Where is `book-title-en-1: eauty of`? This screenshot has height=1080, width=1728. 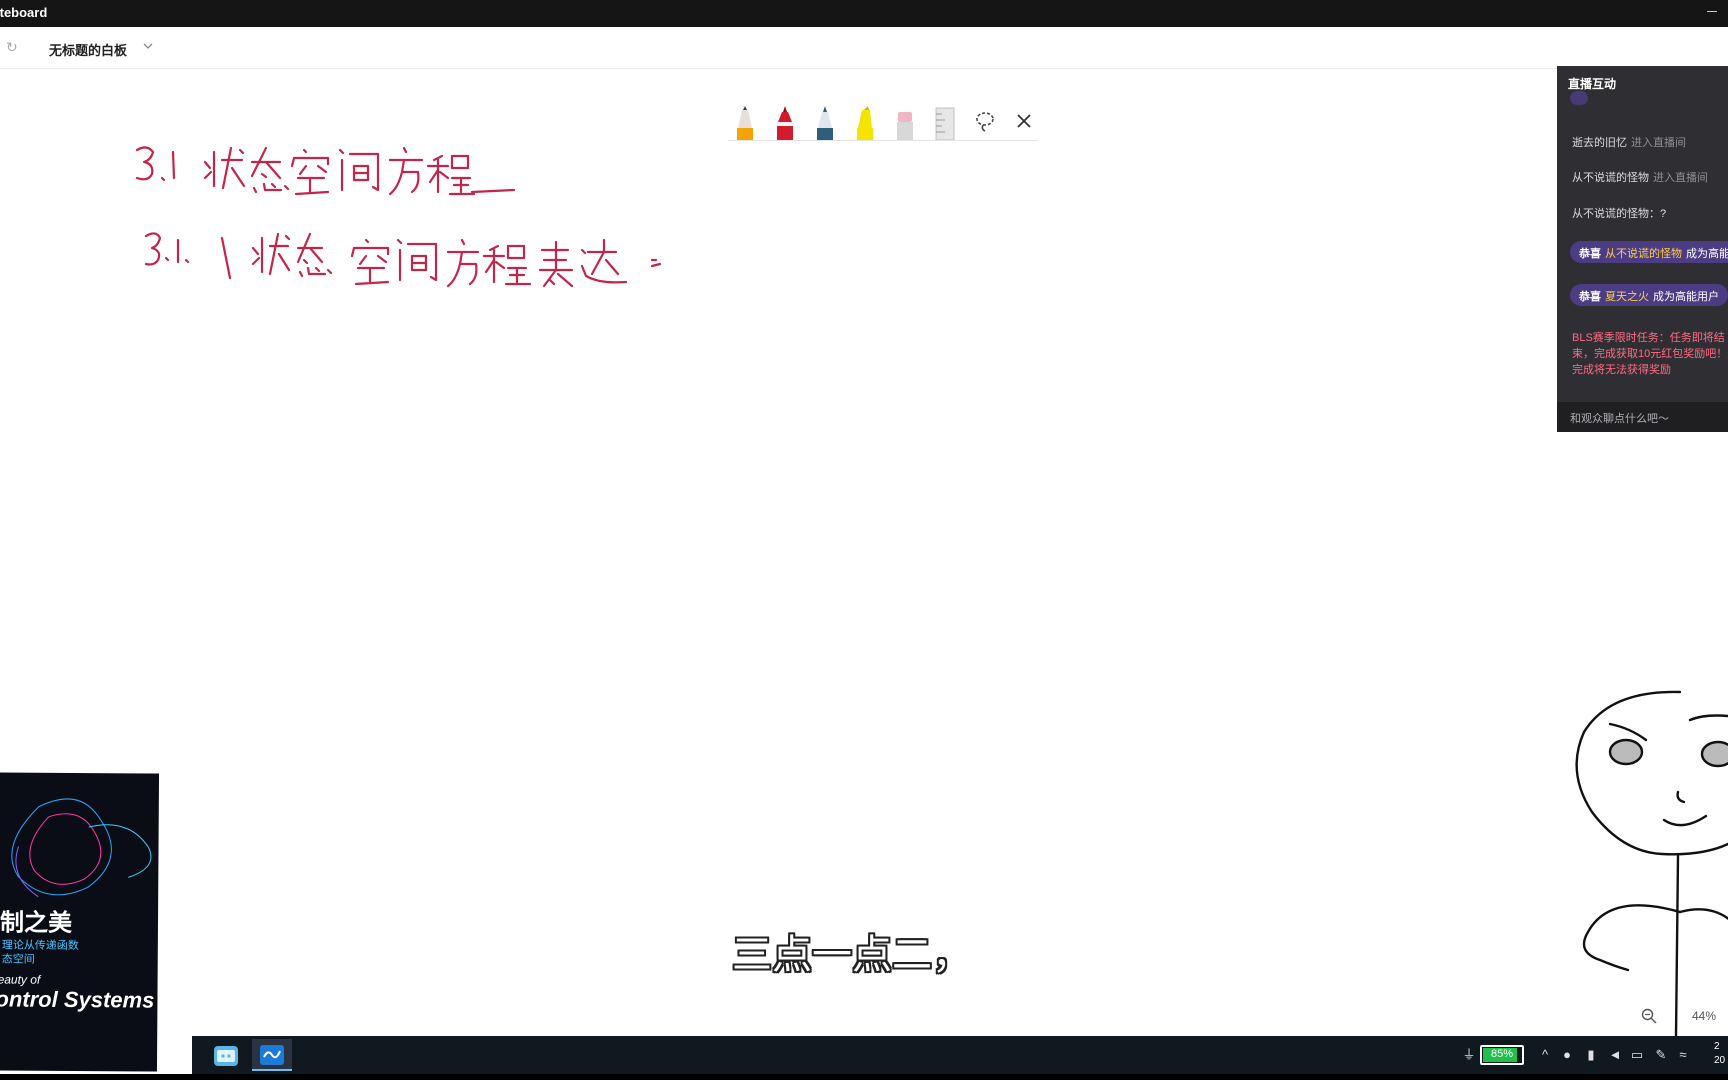
book-title-en-1: eauty of is located at coordinates (20, 979).